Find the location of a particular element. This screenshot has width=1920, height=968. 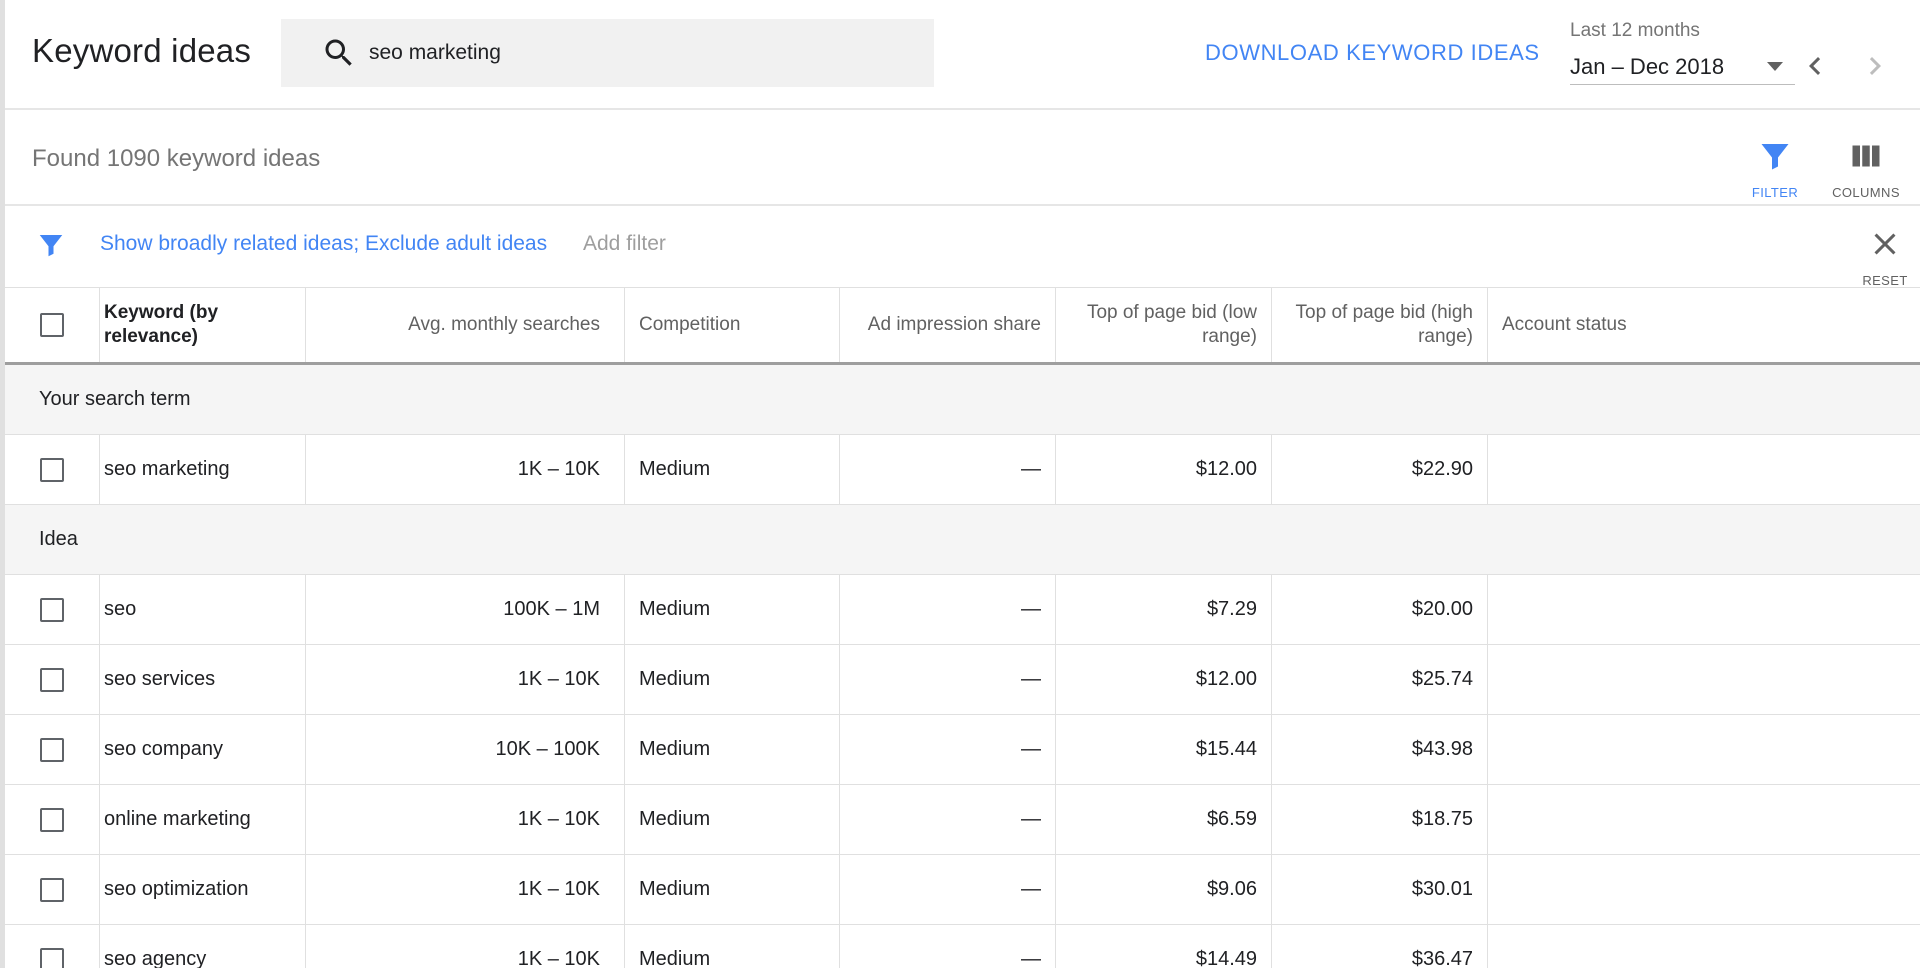

search-box is located at coordinates (607, 53).